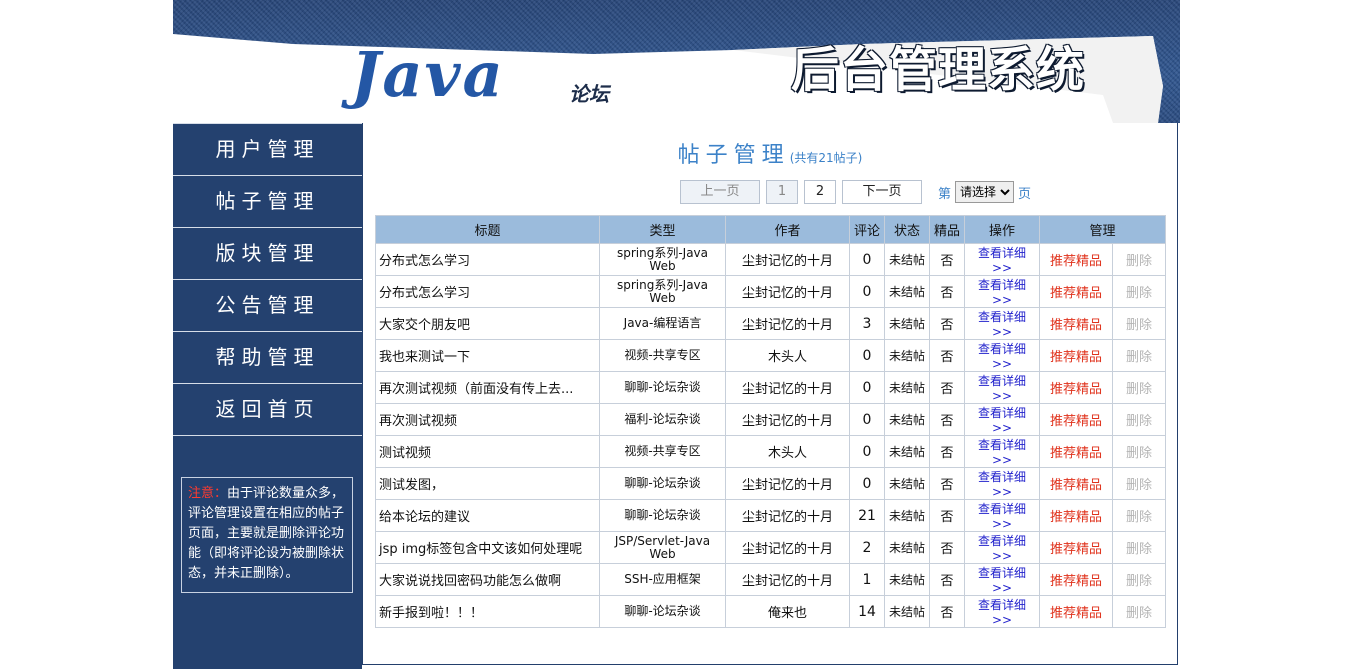 This screenshot has height=669, width=1349. Describe the element at coordinates (787, 451) in the screenshot. I see `post-author-cell: 木头人` at that location.